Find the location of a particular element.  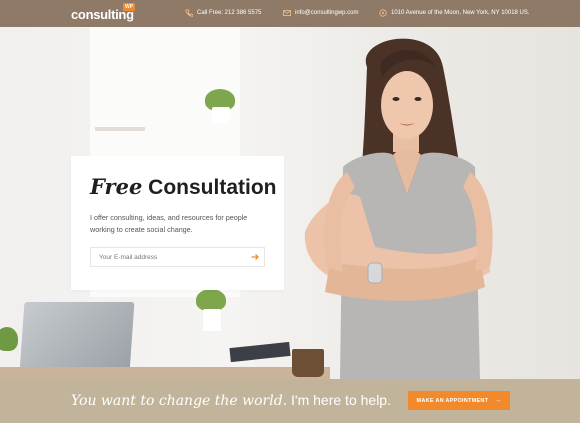

email-text: info@consultingwp.com is located at coordinates (327, 13).